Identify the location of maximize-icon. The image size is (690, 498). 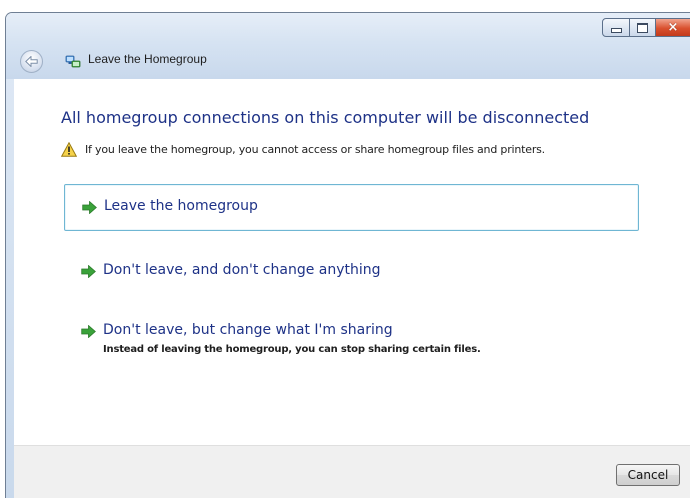
(642, 27).